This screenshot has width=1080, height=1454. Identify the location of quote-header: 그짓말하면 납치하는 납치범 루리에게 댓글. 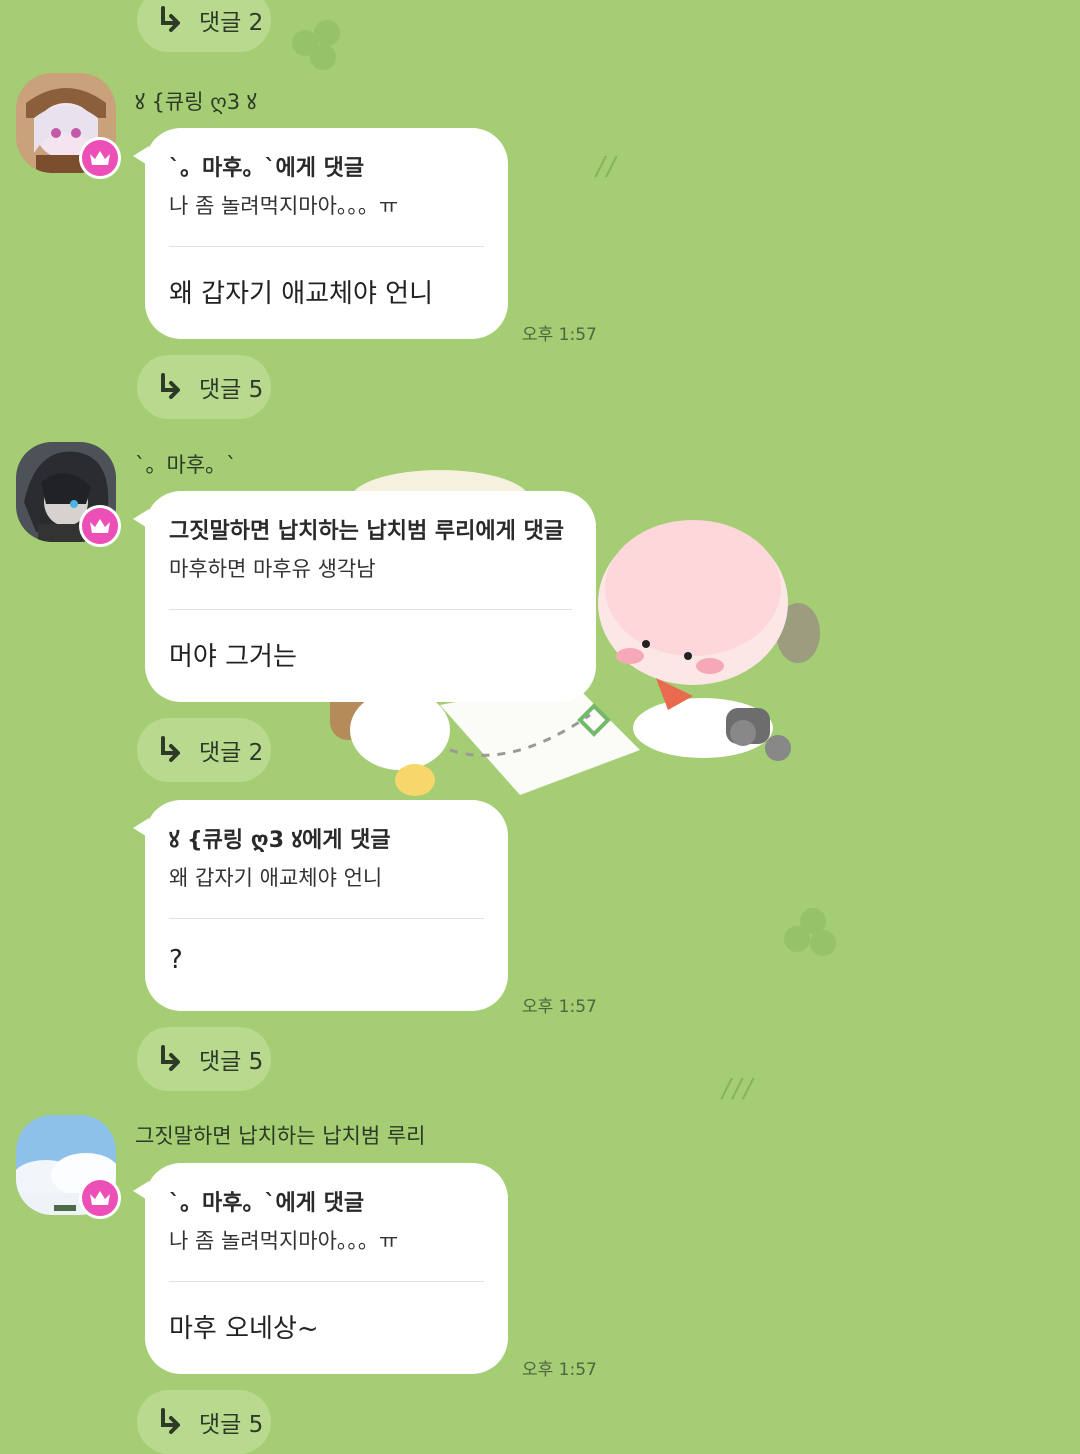
(366, 531).